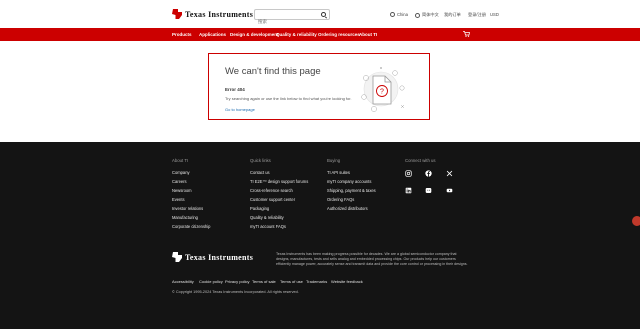 The width and height of the screenshot is (640, 329). Describe the element at coordinates (259, 208) in the screenshot. I see `footer-link: Packaging` at that location.